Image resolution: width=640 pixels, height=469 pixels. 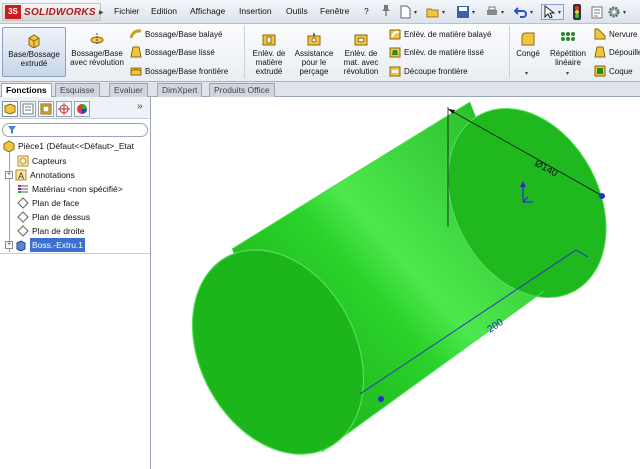 I want to click on tab-esquisse: Esquisse, so click(x=77, y=90).